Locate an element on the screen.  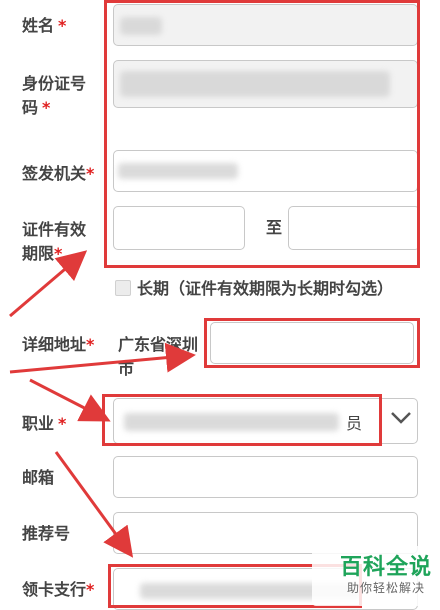
to-label: 至 is located at coordinates (274, 227).